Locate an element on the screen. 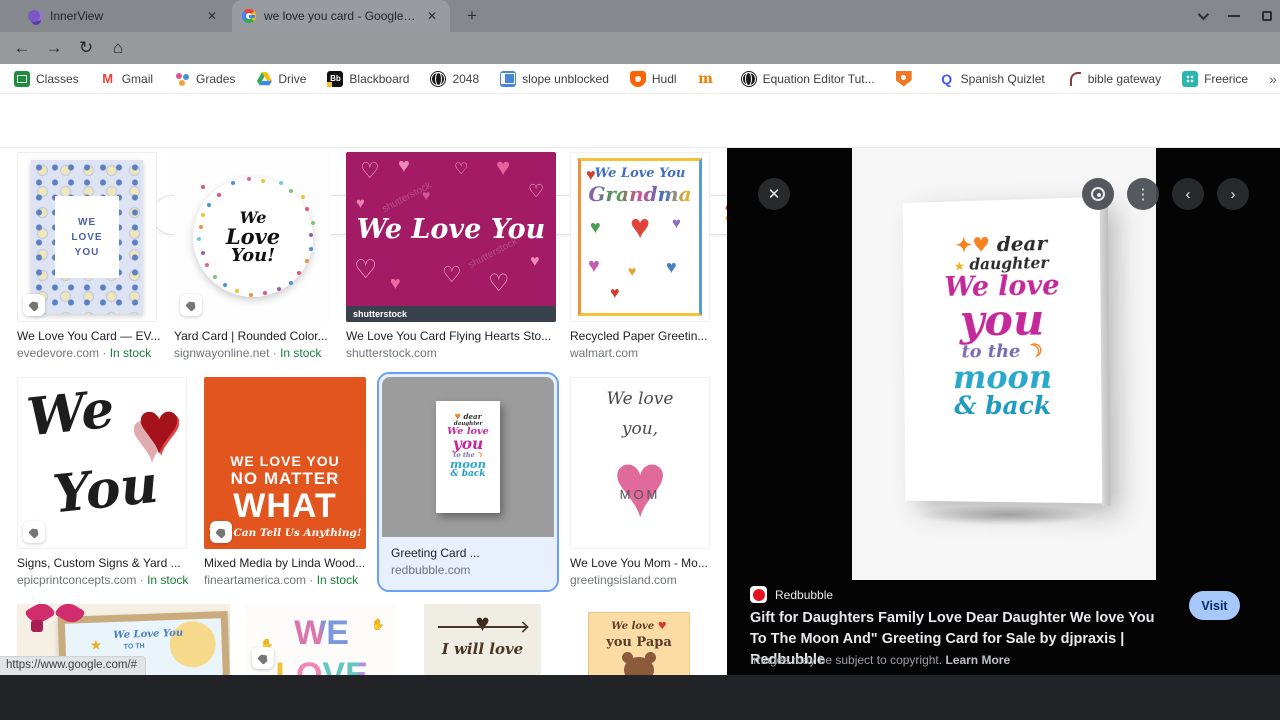  bookmark-shield is located at coordinates (906, 78).